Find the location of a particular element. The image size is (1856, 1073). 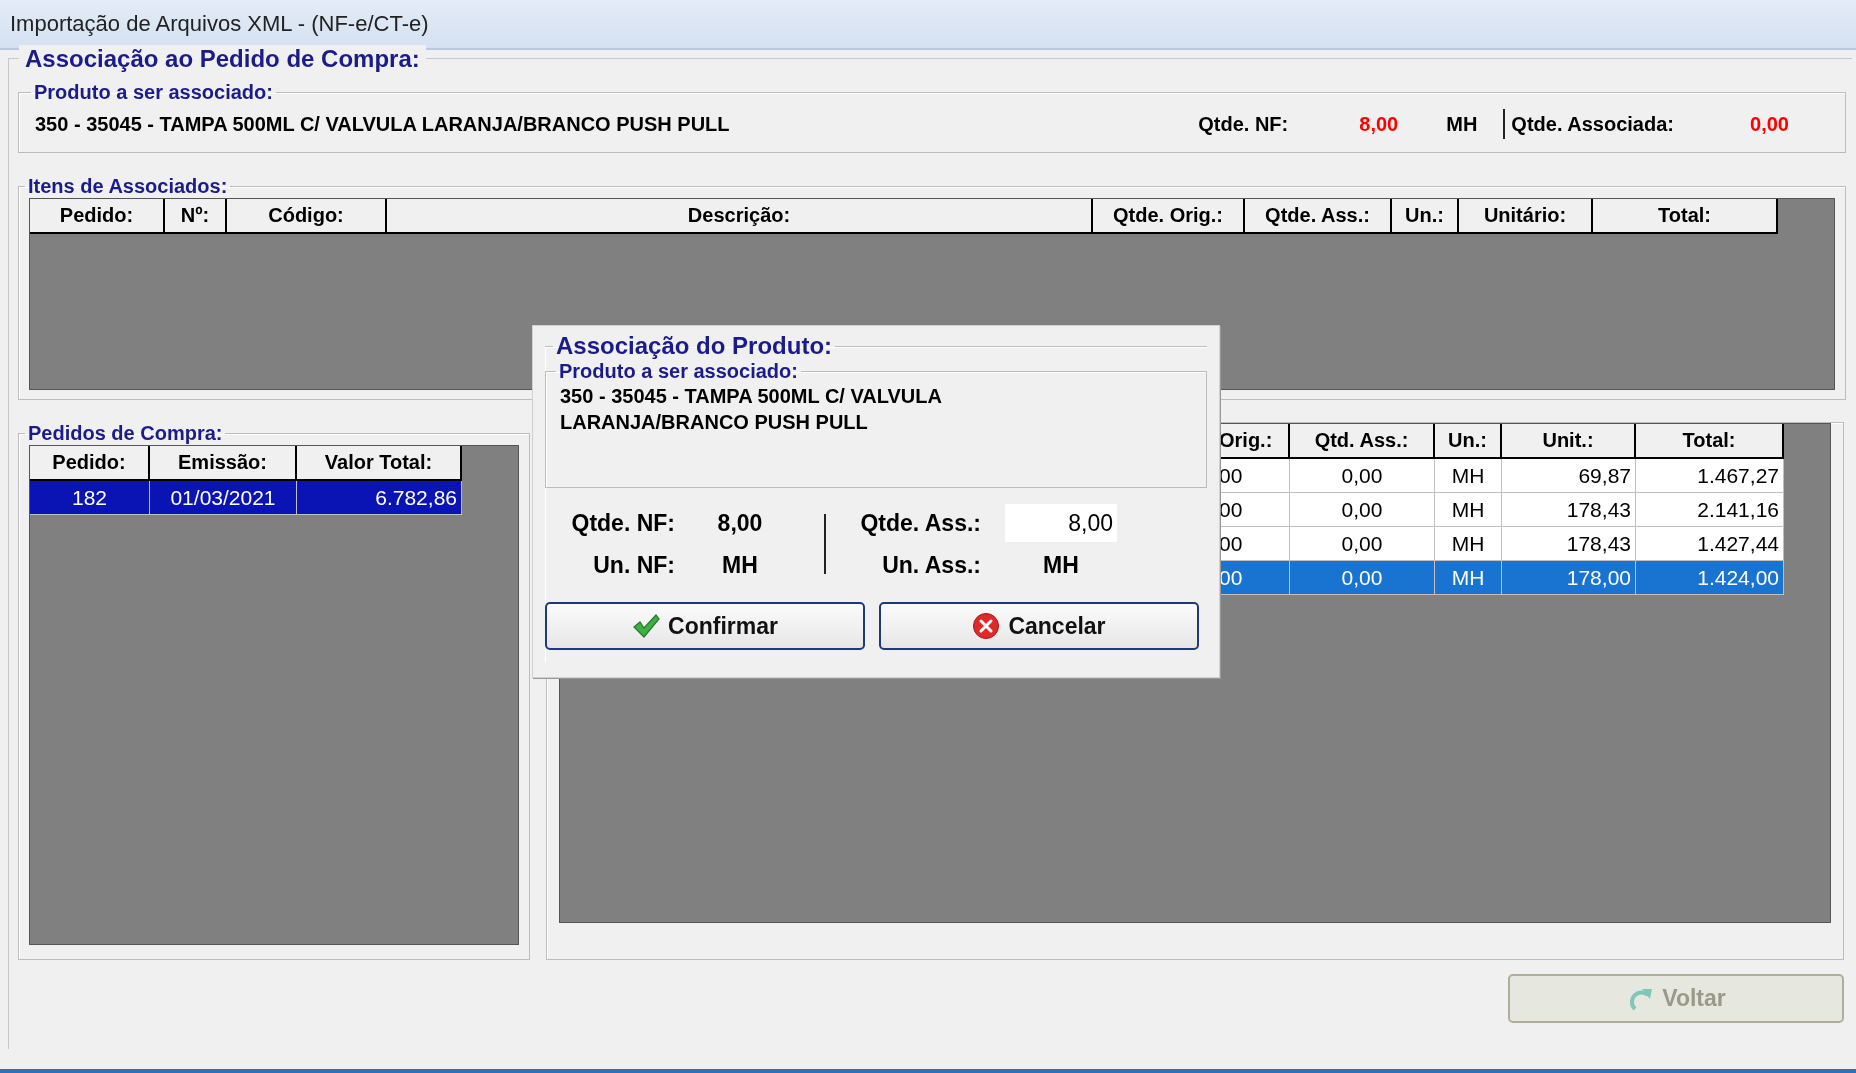

column-header: Descrição: is located at coordinates (740, 215).